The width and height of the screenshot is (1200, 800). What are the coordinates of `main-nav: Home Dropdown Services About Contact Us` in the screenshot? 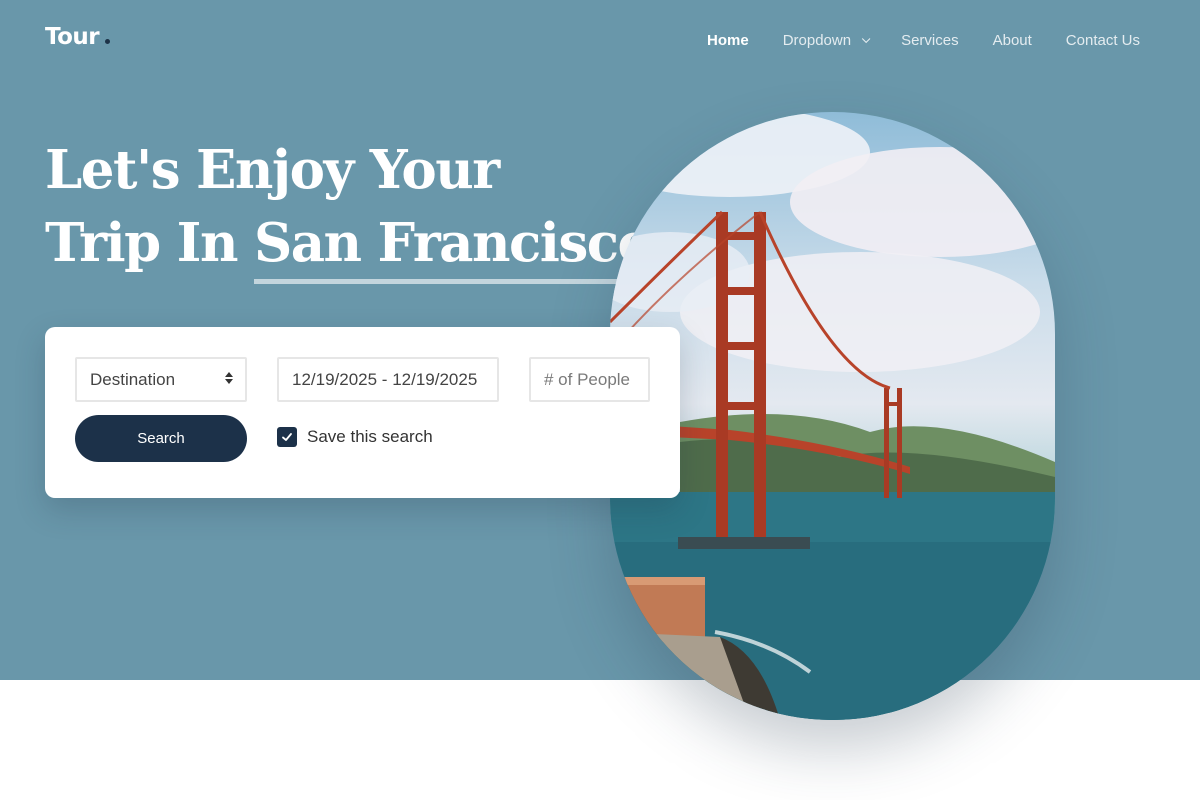 It's located at (906, 40).